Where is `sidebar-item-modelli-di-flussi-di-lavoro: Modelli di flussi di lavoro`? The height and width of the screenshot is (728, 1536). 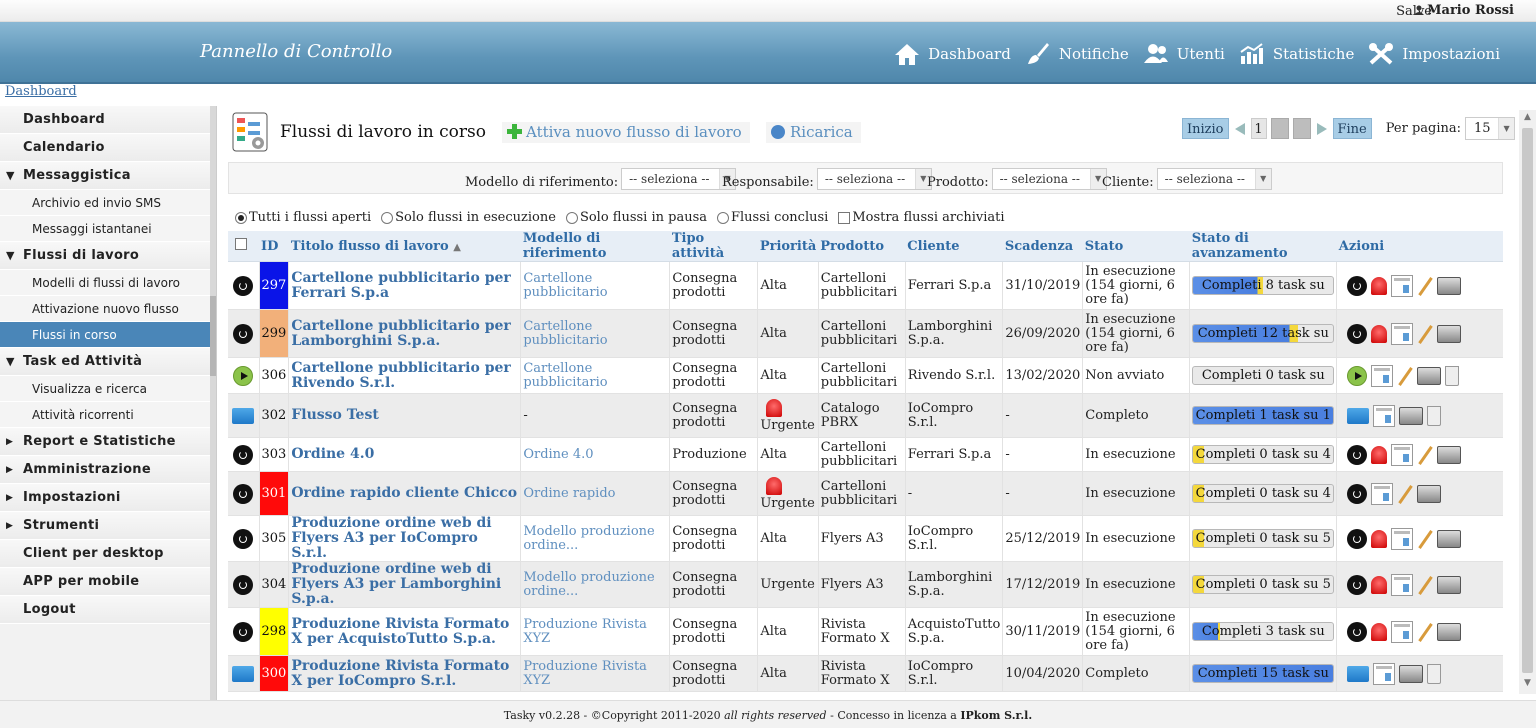 sidebar-item-modelli-di-flussi-di-lavoro: Modelli di flussi di lavoro is located at coordinates (105, 283).